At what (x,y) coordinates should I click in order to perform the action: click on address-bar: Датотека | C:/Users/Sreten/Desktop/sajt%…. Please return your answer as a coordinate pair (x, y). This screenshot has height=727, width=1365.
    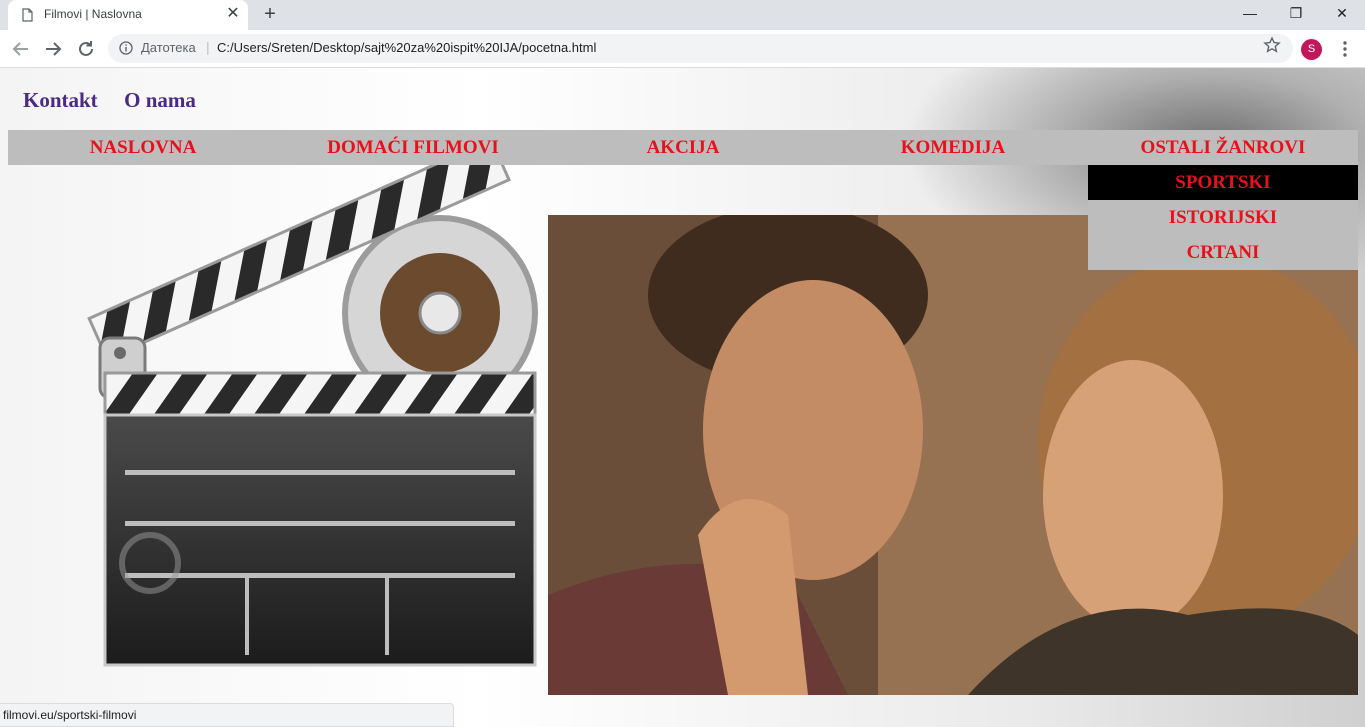
    Looking at the image, I should click on (700, 48).